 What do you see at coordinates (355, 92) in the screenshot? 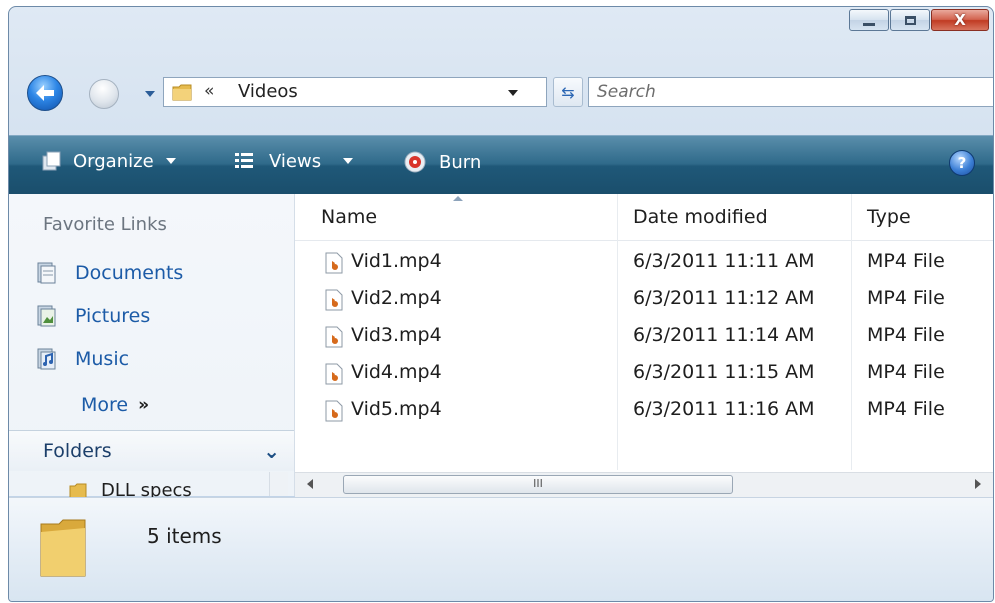
I see `address-bar: « Videos` at bounding box center [355, 92].